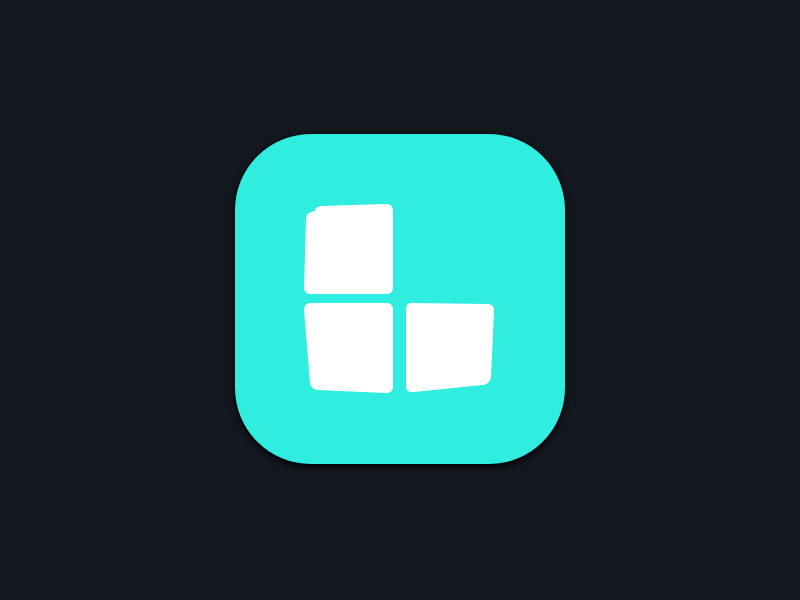 This screenshot has width=800, height=600. What do you see at coordinates (450, 348) in the screenshot?
I see `block-bottom-right-icon` at bounding box center [450, 348].